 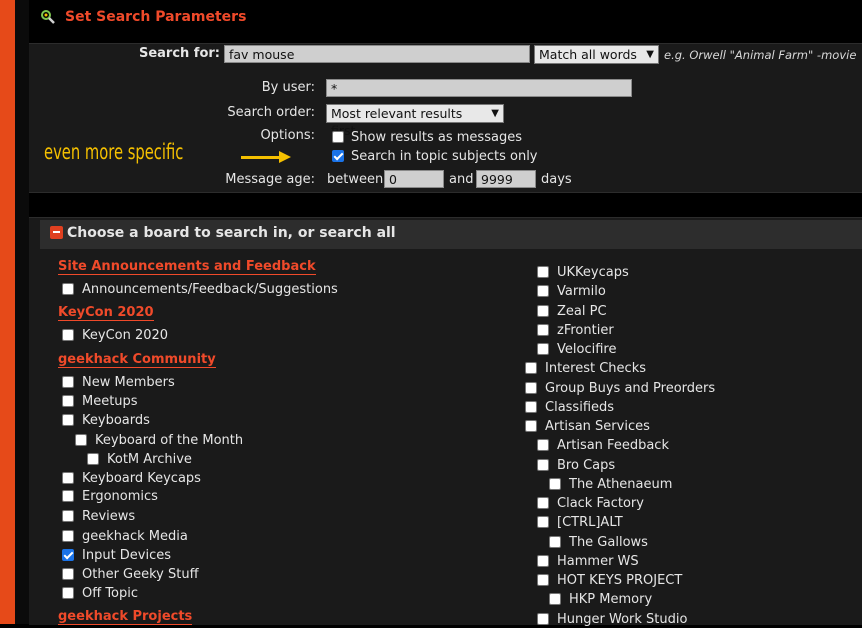 What do you see at coordinates (575, 330) in the screenshot?
I see `board-item: zFrontier` at bounding box center [575, 330].